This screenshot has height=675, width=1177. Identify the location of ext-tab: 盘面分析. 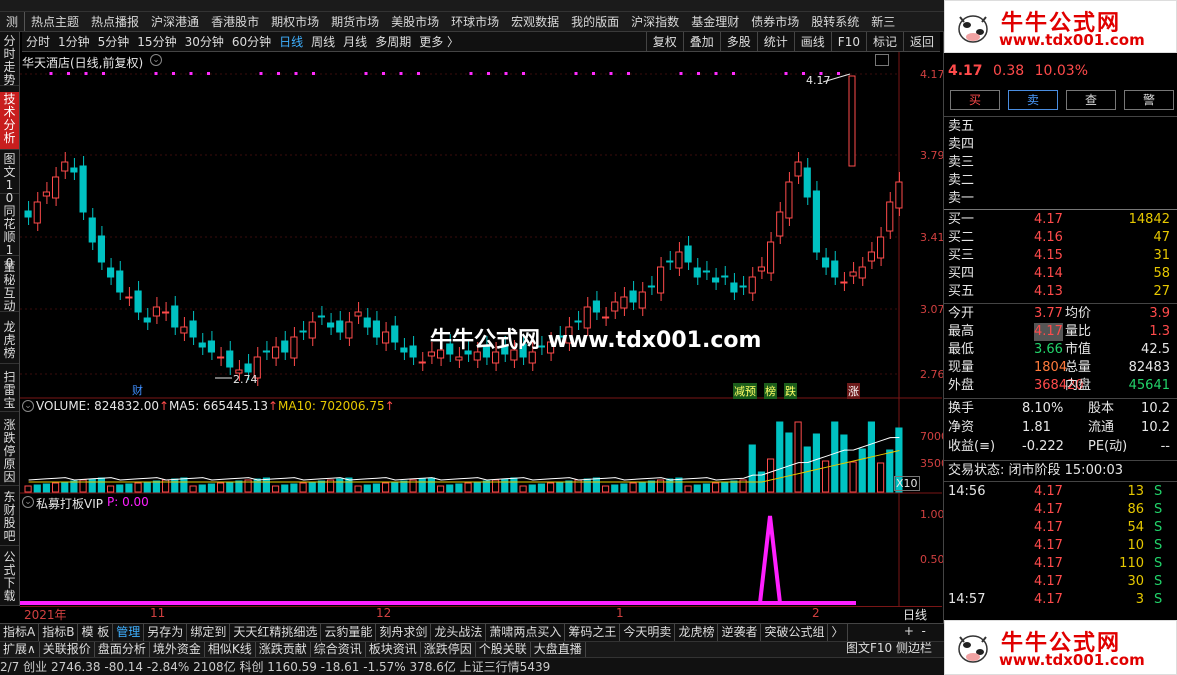
(122, 649).